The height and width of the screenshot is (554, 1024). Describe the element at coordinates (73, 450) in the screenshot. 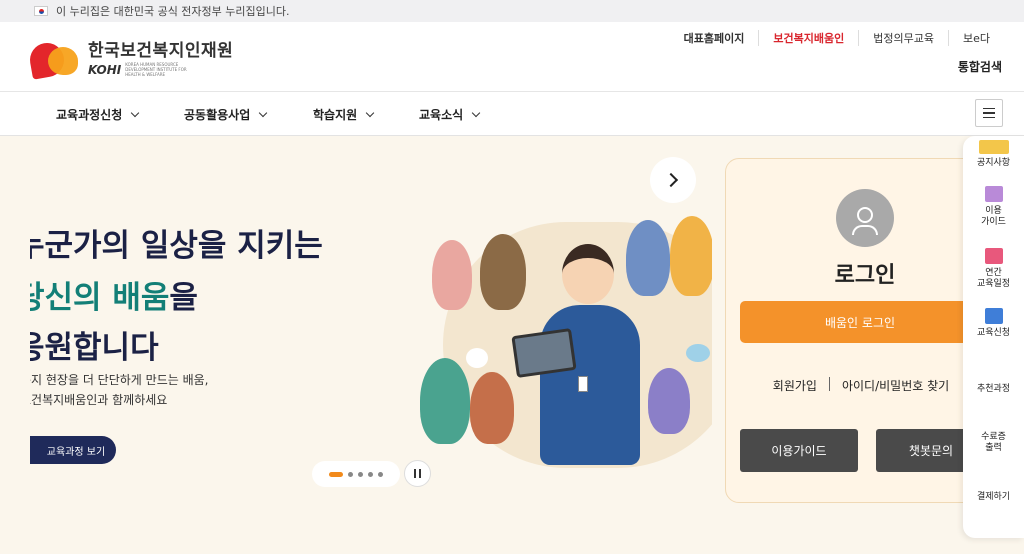

I see `view-courses-button: 교육과정 보기` at that location.